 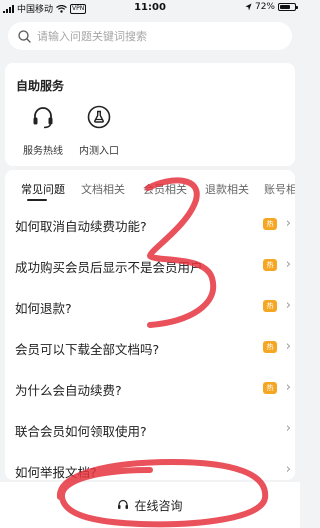 I want to click on faq-question: 为什么会自动续费?, so click(x=68, y=390).